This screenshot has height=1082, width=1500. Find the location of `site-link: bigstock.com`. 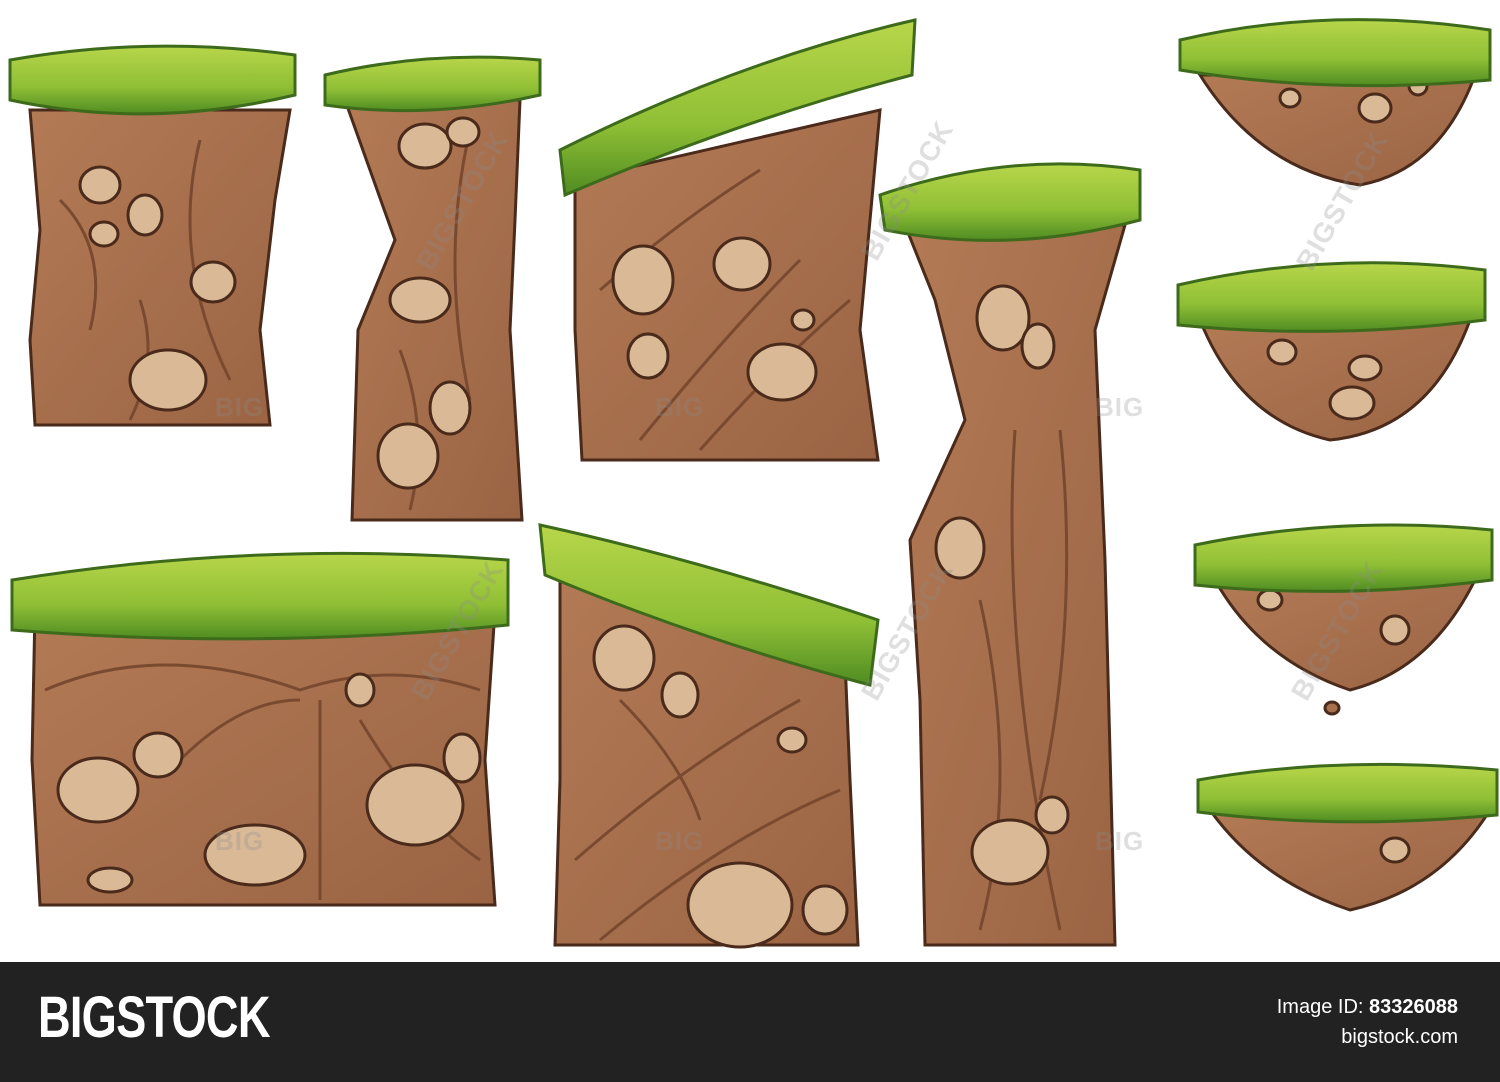

site-link: bigstock.com is located at coordinates (1367, 1037).